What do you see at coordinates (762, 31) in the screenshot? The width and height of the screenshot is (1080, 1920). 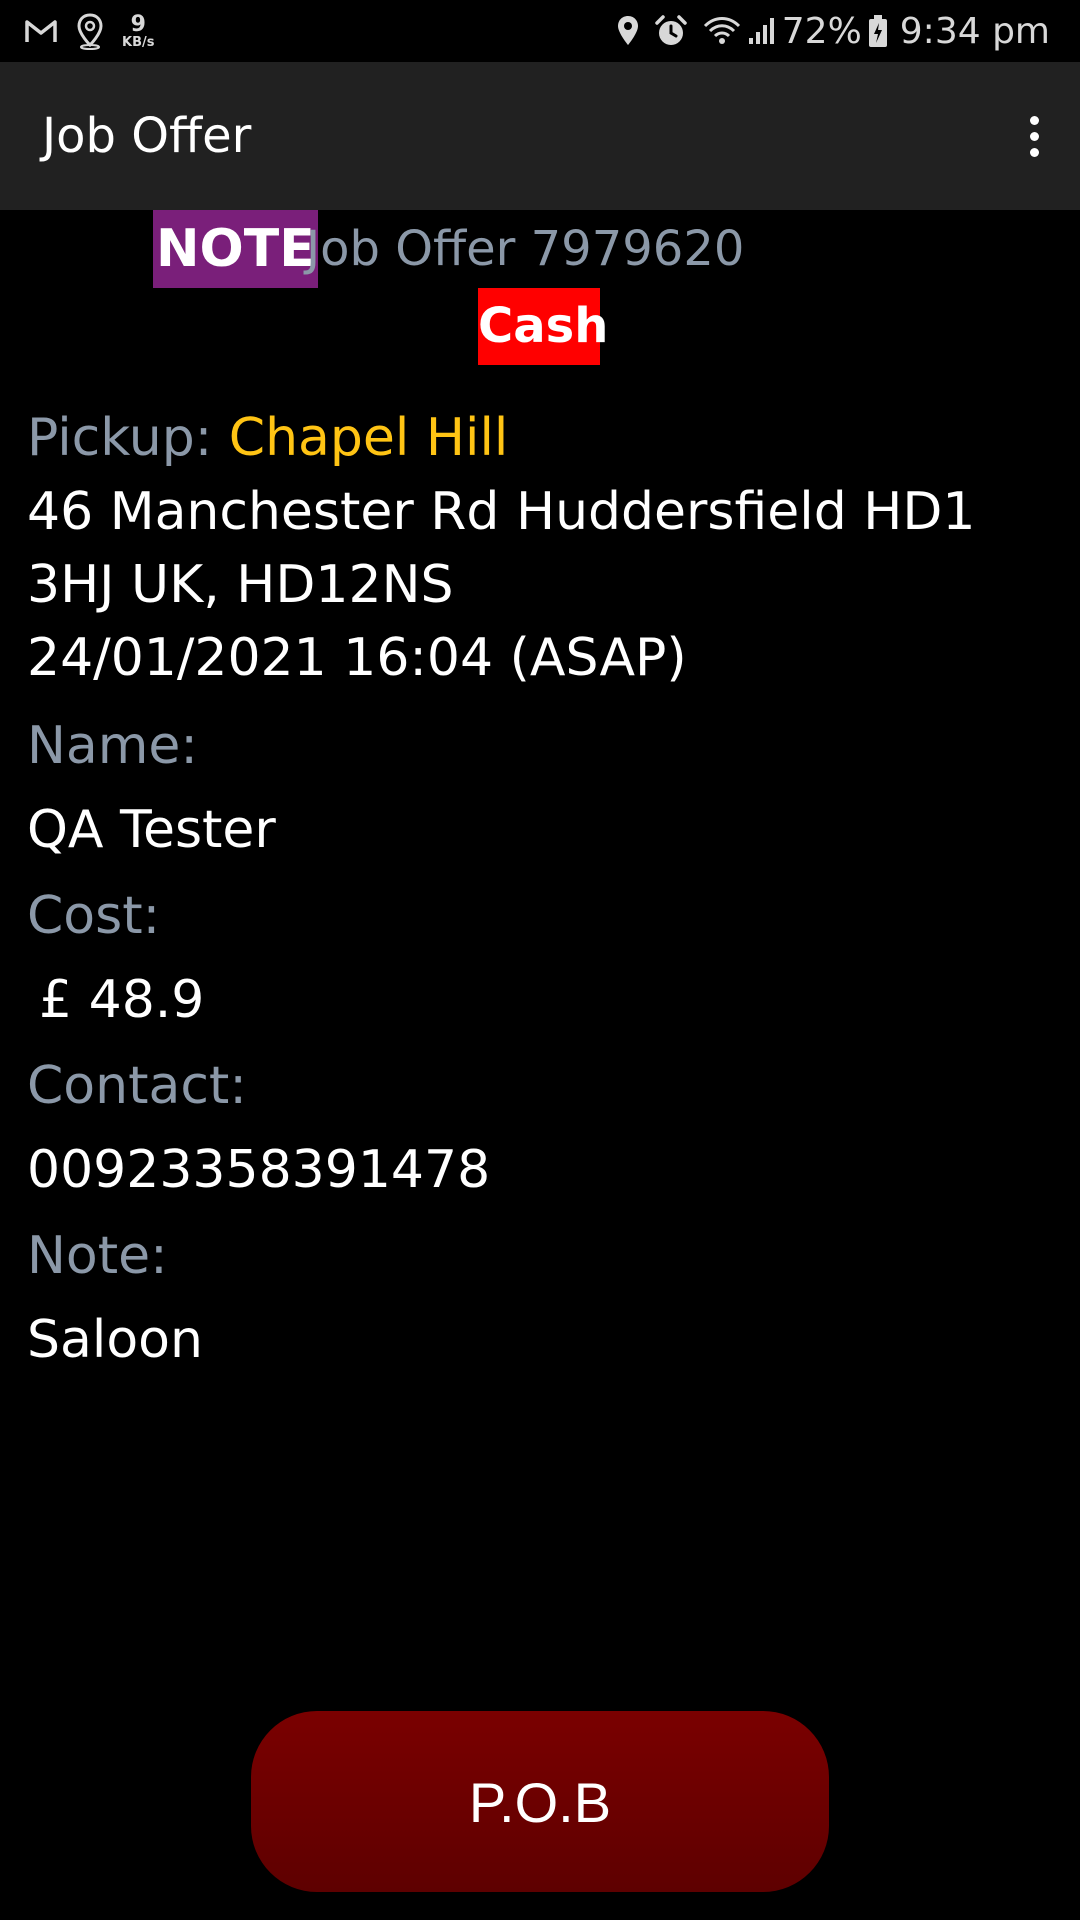 I see `signal-icon` at bounding box center [762, 31].